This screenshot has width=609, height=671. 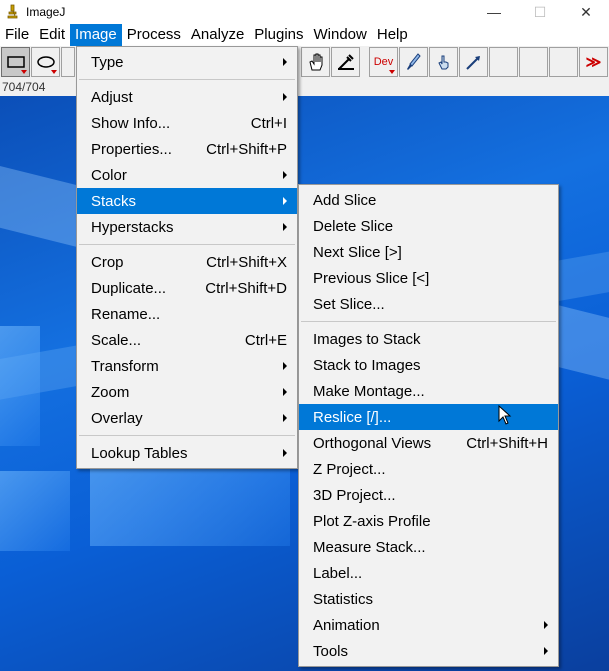 I want to click on menu-help: Help, so click(x=392, y=35).